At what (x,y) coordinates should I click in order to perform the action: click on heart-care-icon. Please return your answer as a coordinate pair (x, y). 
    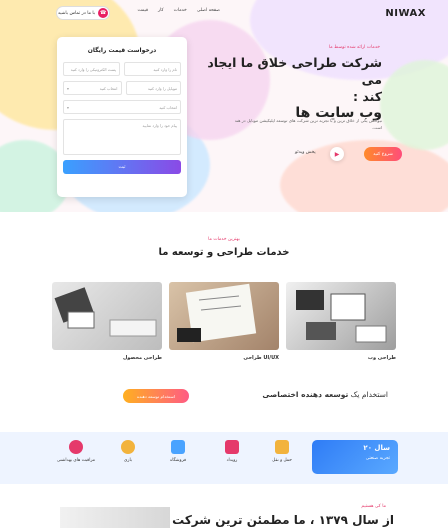
    Looking at the image, I should click on (76, 447).